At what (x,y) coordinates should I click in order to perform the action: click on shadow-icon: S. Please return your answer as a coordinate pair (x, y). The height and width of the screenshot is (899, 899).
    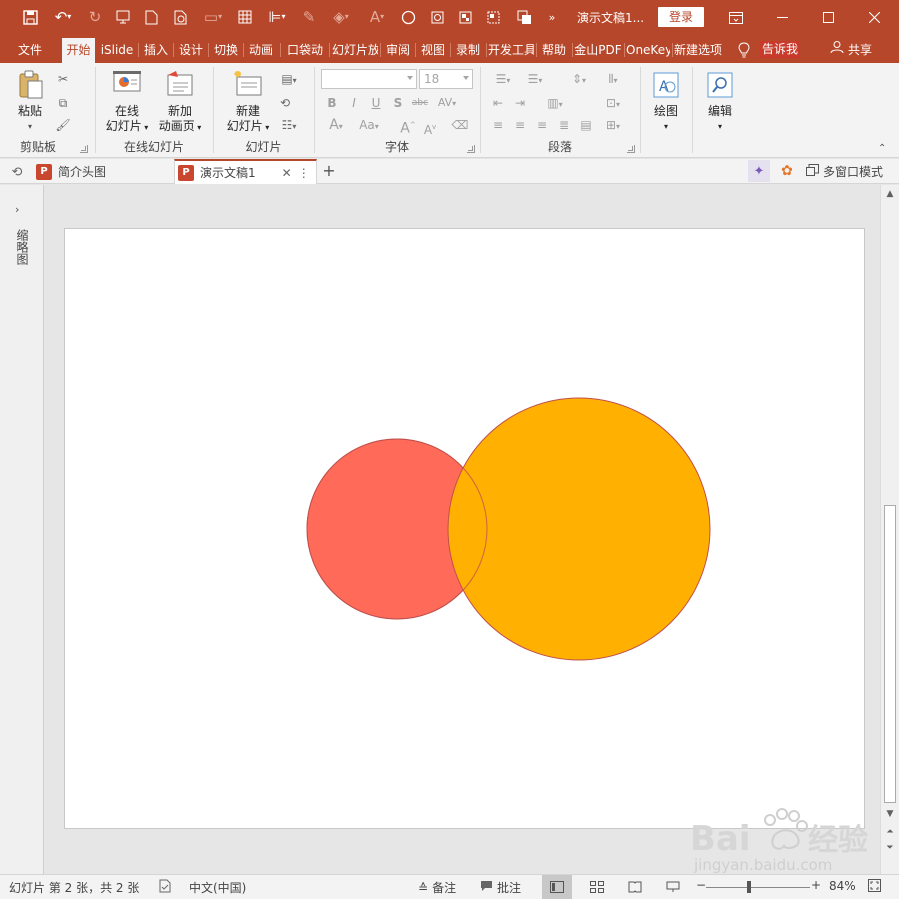
    Looking at the image, I should click on (398, 103).